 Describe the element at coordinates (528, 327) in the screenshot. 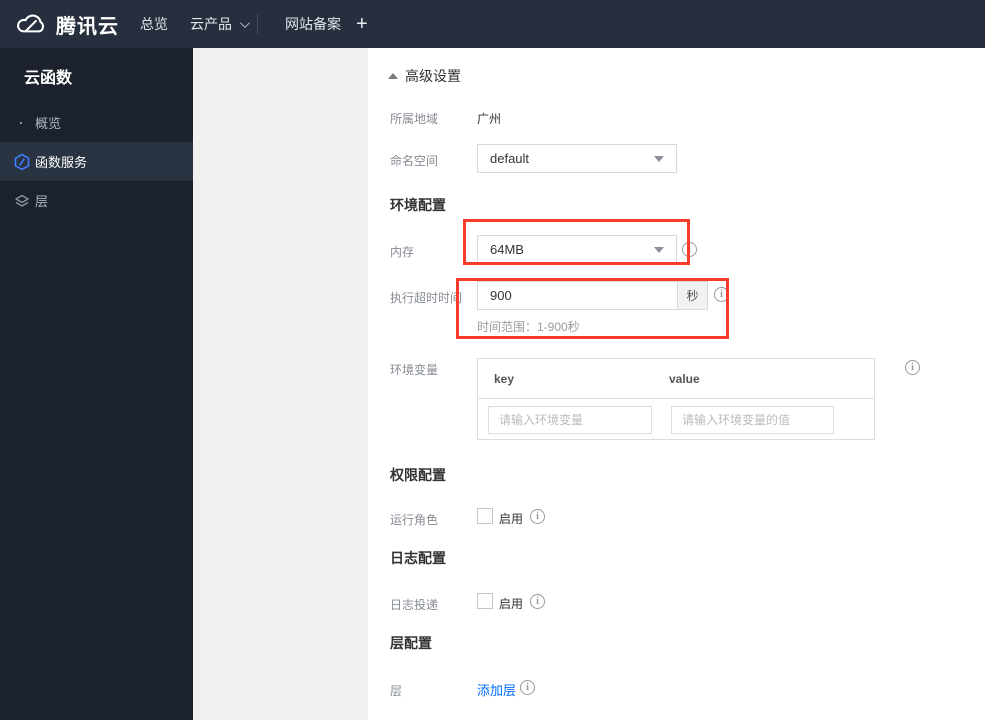

I see `timeout-hint: 时间范围：1-900秒` at that location.